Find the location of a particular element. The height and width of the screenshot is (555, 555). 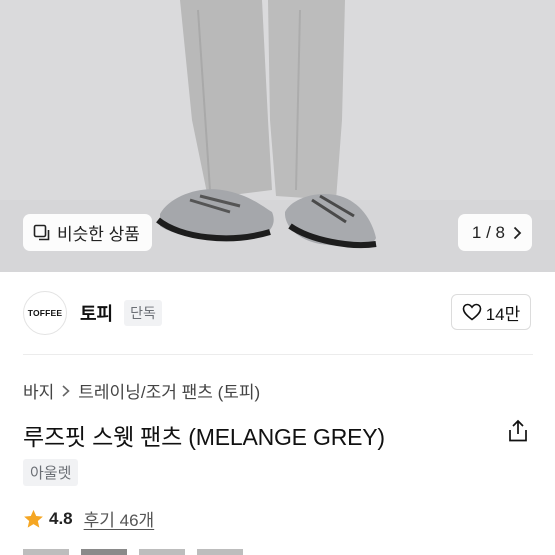

star-icon is located at coordinates (33, 518).